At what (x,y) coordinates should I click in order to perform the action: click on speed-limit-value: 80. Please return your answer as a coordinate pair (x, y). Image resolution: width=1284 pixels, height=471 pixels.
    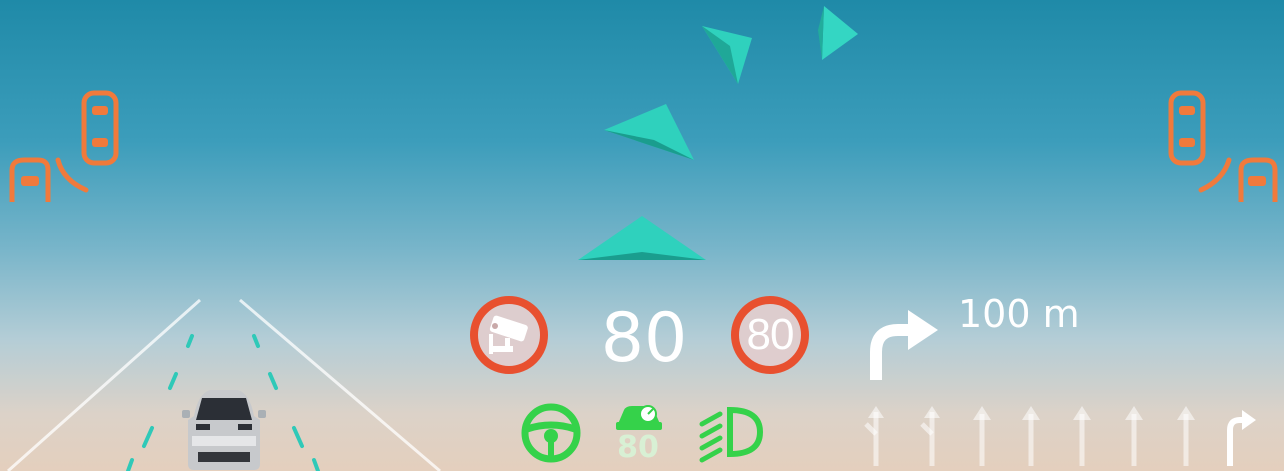
    Looking at the image, I should click on (770, 334).